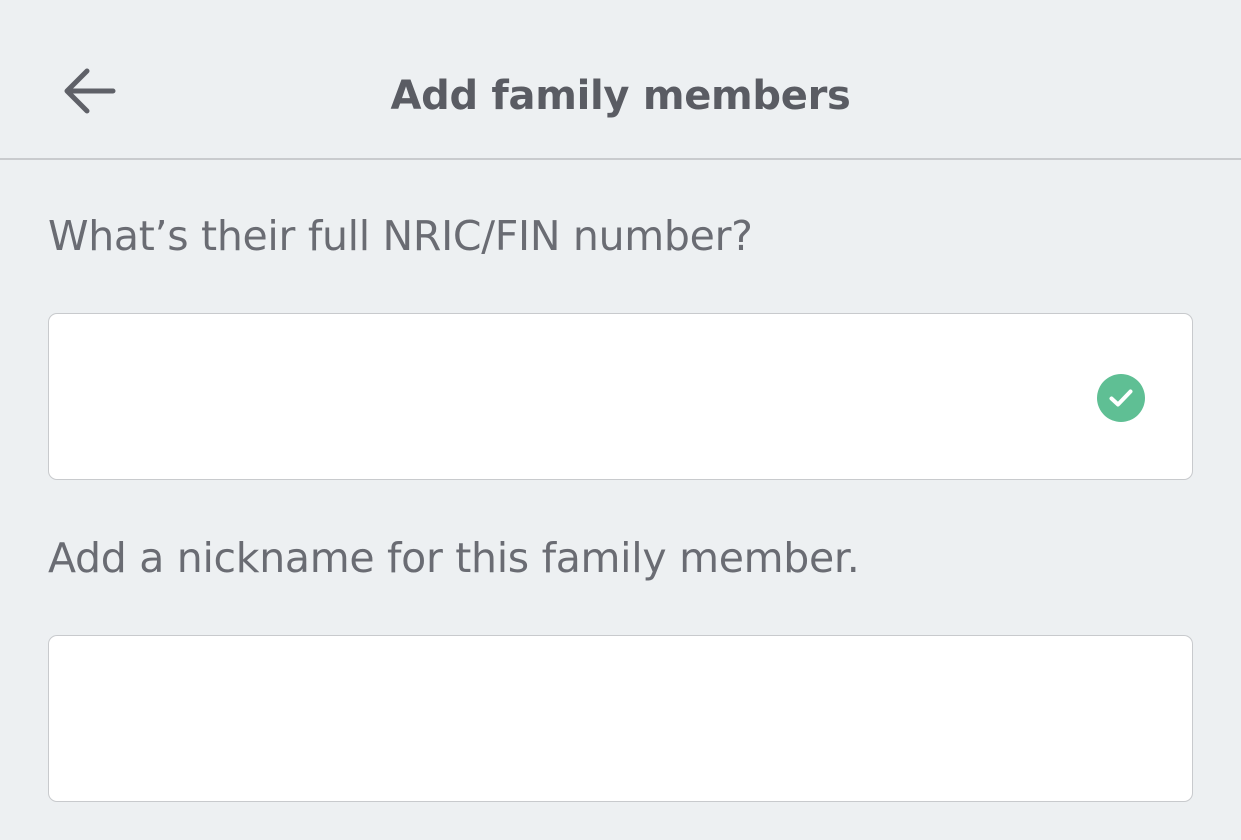 The width and height of the screenshot is (1241, 840). I want to click on nickname-field-label: Add a nickname for this family member., so click(454, 558).